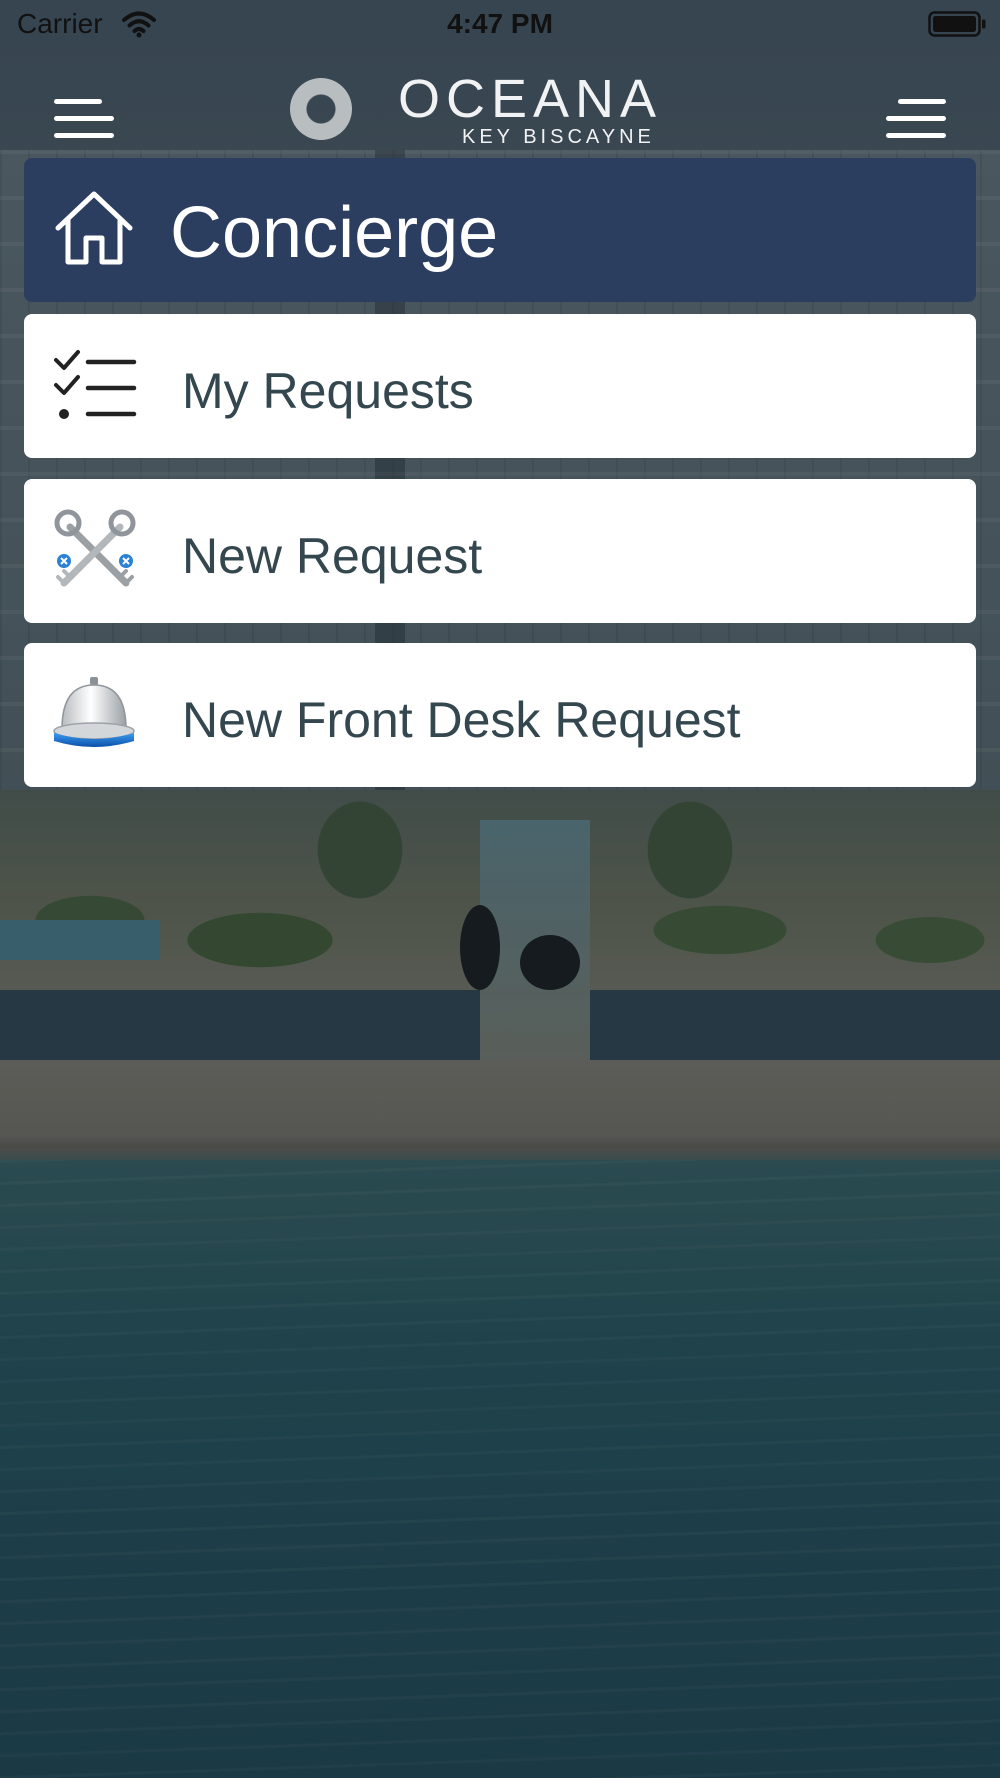 Image resolution: width=1000 pixels, height=1778 pixels. I want to click on menu-item-label: New Front Desk Request, so click(461, 720).